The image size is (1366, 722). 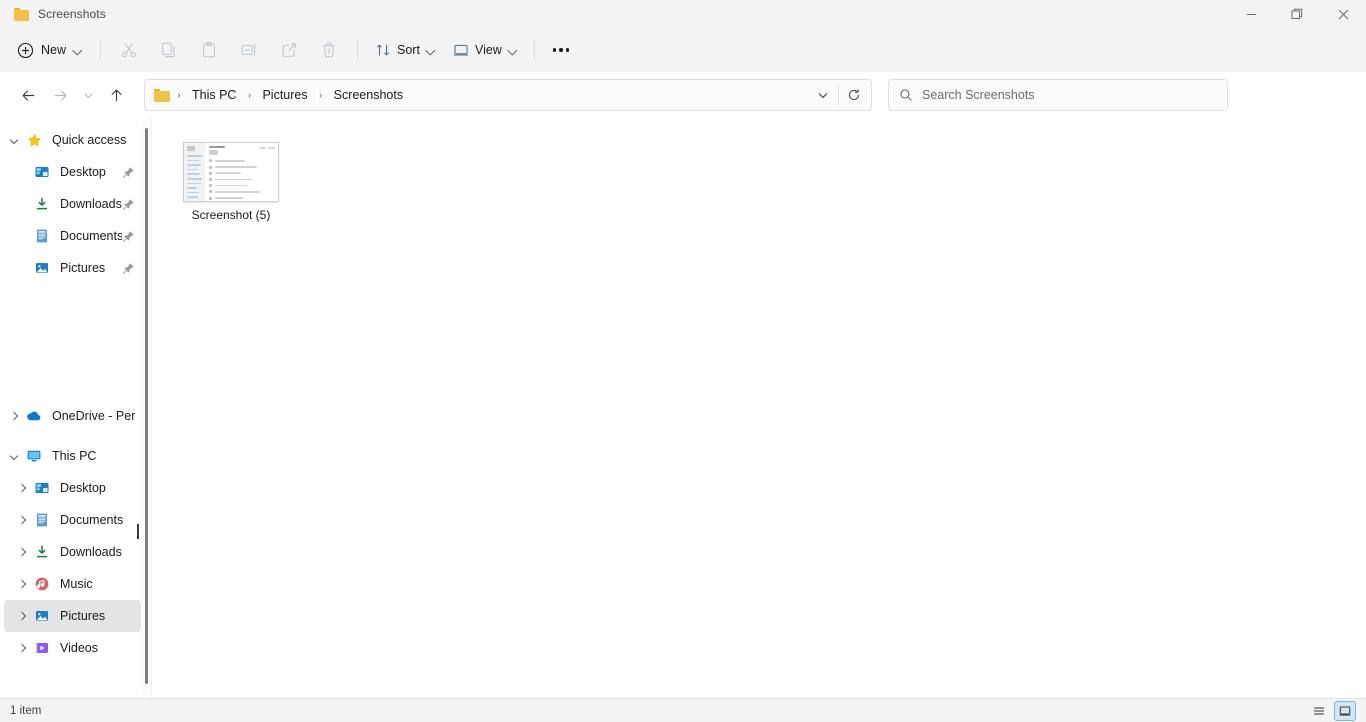 I want to click on large-icons-view-button, so click(x=1345, y=710).